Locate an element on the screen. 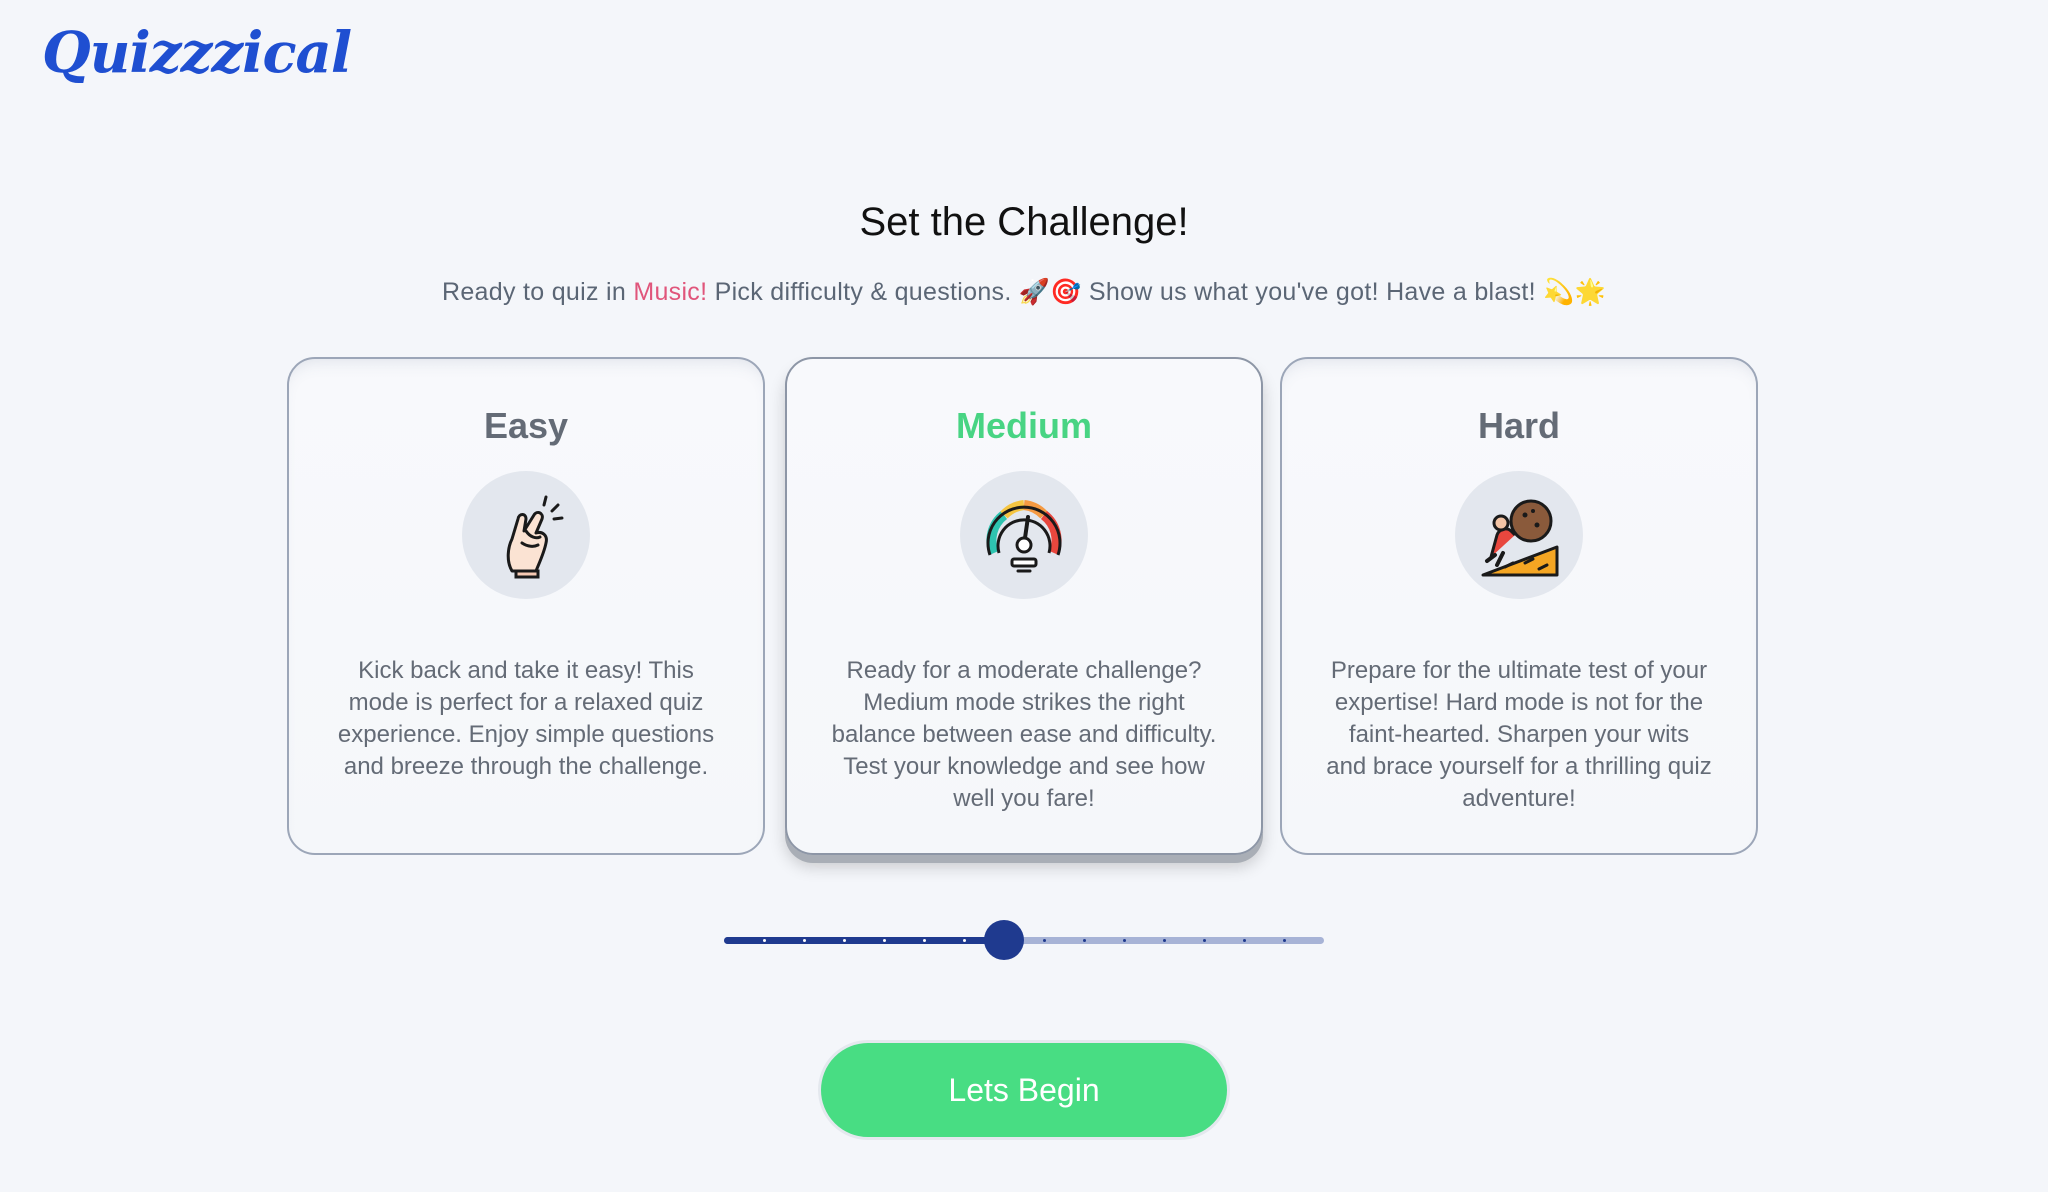 Image resolution: width=2048 pixels, height=1192 pixels. slider-thumb is located at coordinates (1004, 940).